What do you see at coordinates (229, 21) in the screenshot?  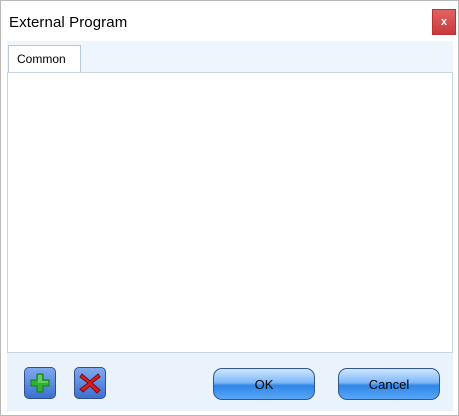 I see `title-bar: External Program x` at bounding box center [229, 21].